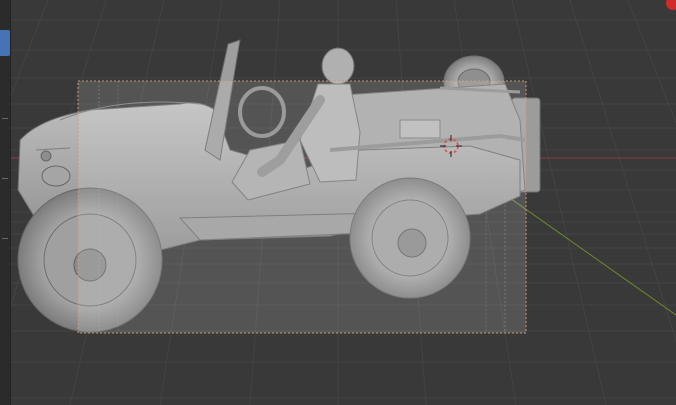  I want to click on tool-shelf-strip, so click(5, 202).